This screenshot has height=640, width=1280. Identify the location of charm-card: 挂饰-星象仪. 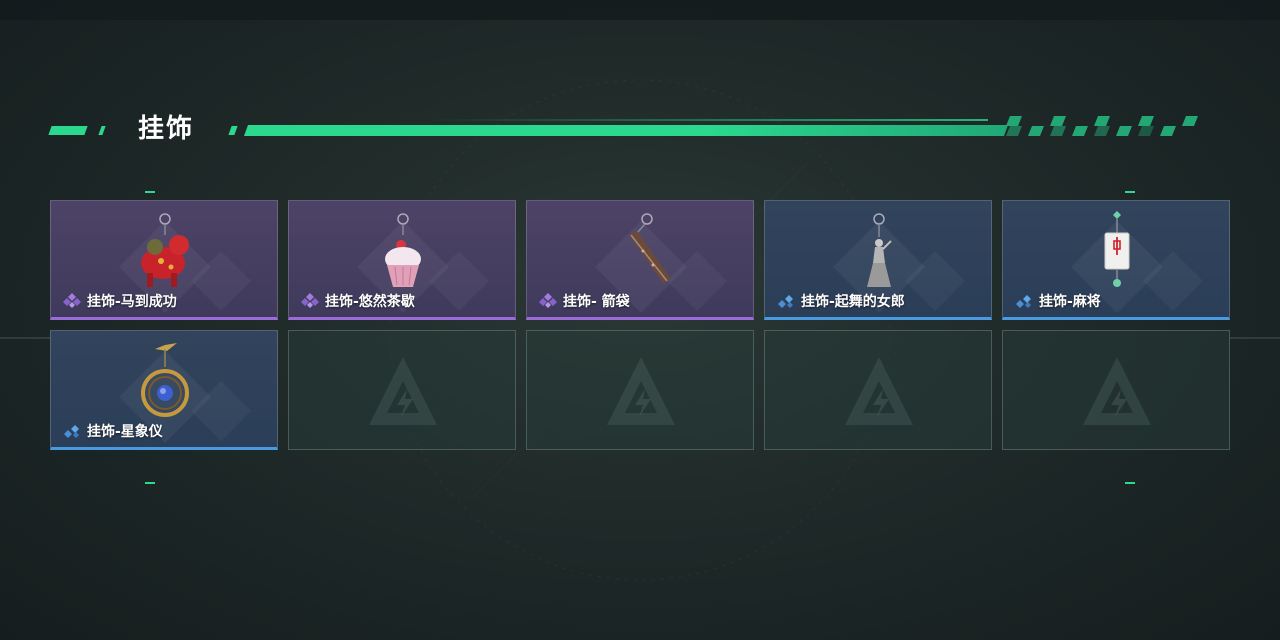
(164, 390).